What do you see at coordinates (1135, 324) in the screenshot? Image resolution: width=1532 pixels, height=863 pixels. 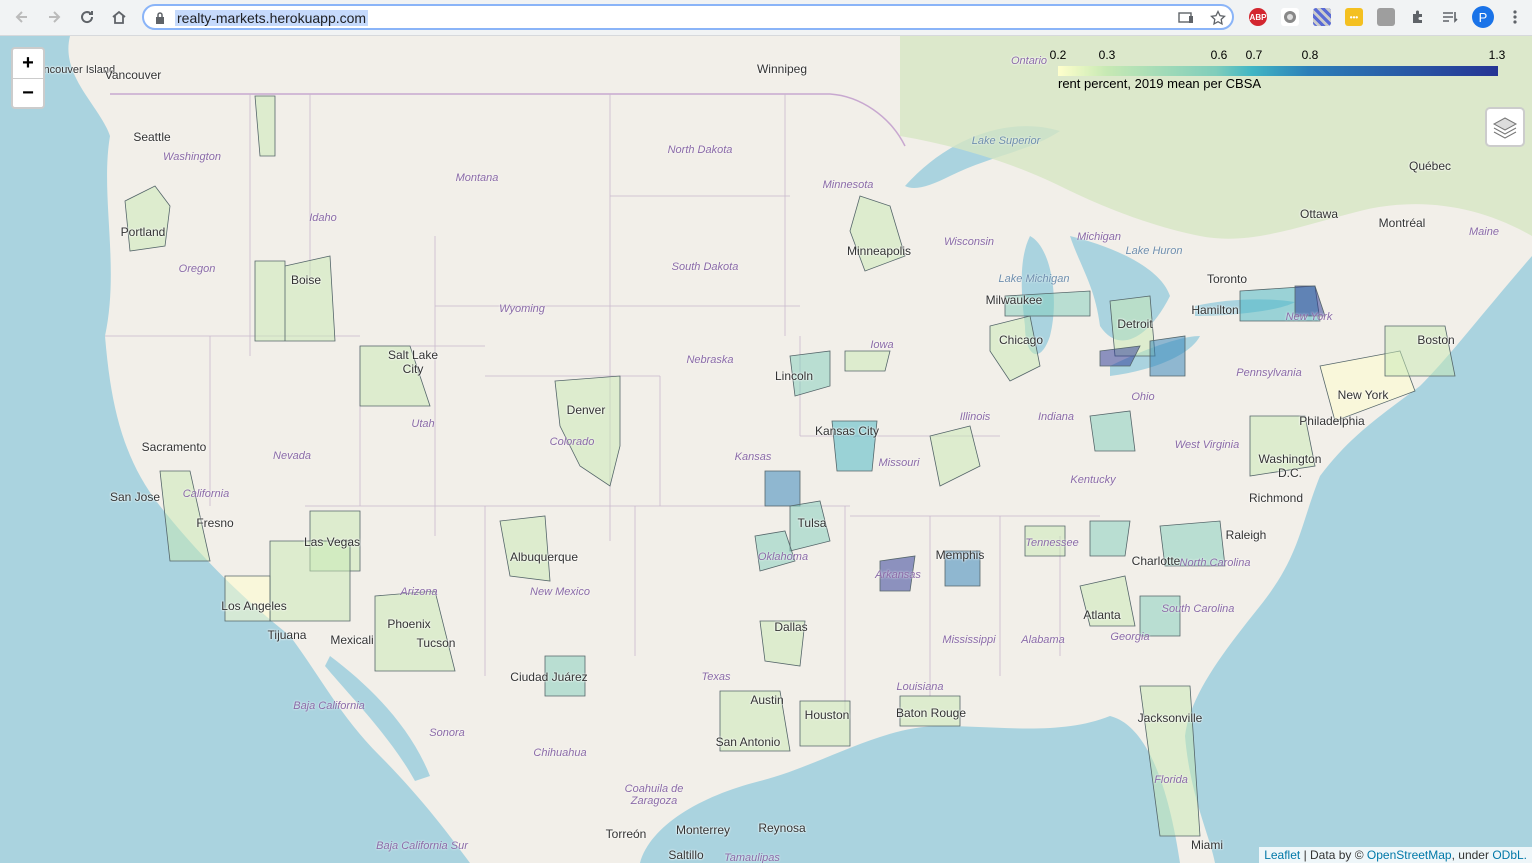 I see `city-label: Detroit` at bounding box center [1135, 324].